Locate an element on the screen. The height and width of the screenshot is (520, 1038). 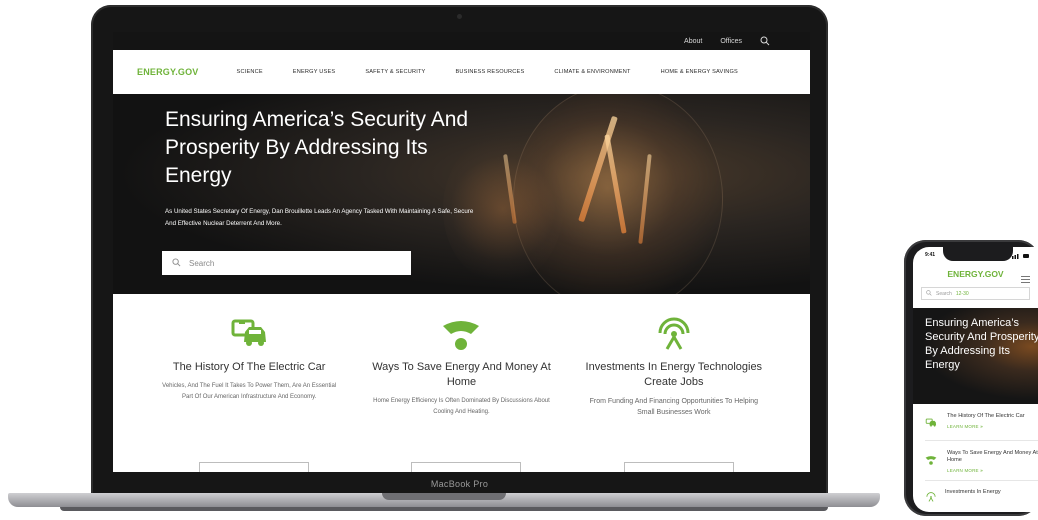
phone-header: ENERGY.GOV is located at coordinates (975, 274).